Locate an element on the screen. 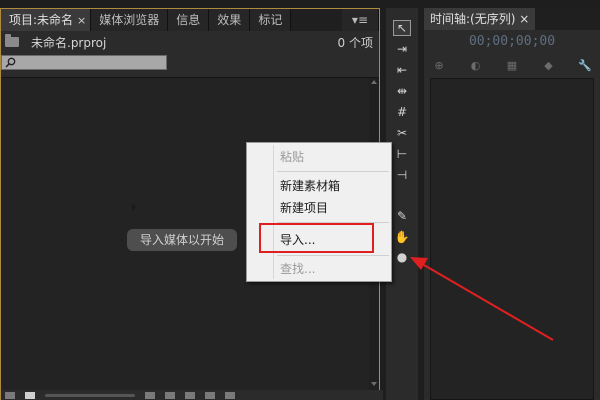 The image size is (600, 400). import-media-hint: 导入媒体以开始 is located at coordinates (182, 240).